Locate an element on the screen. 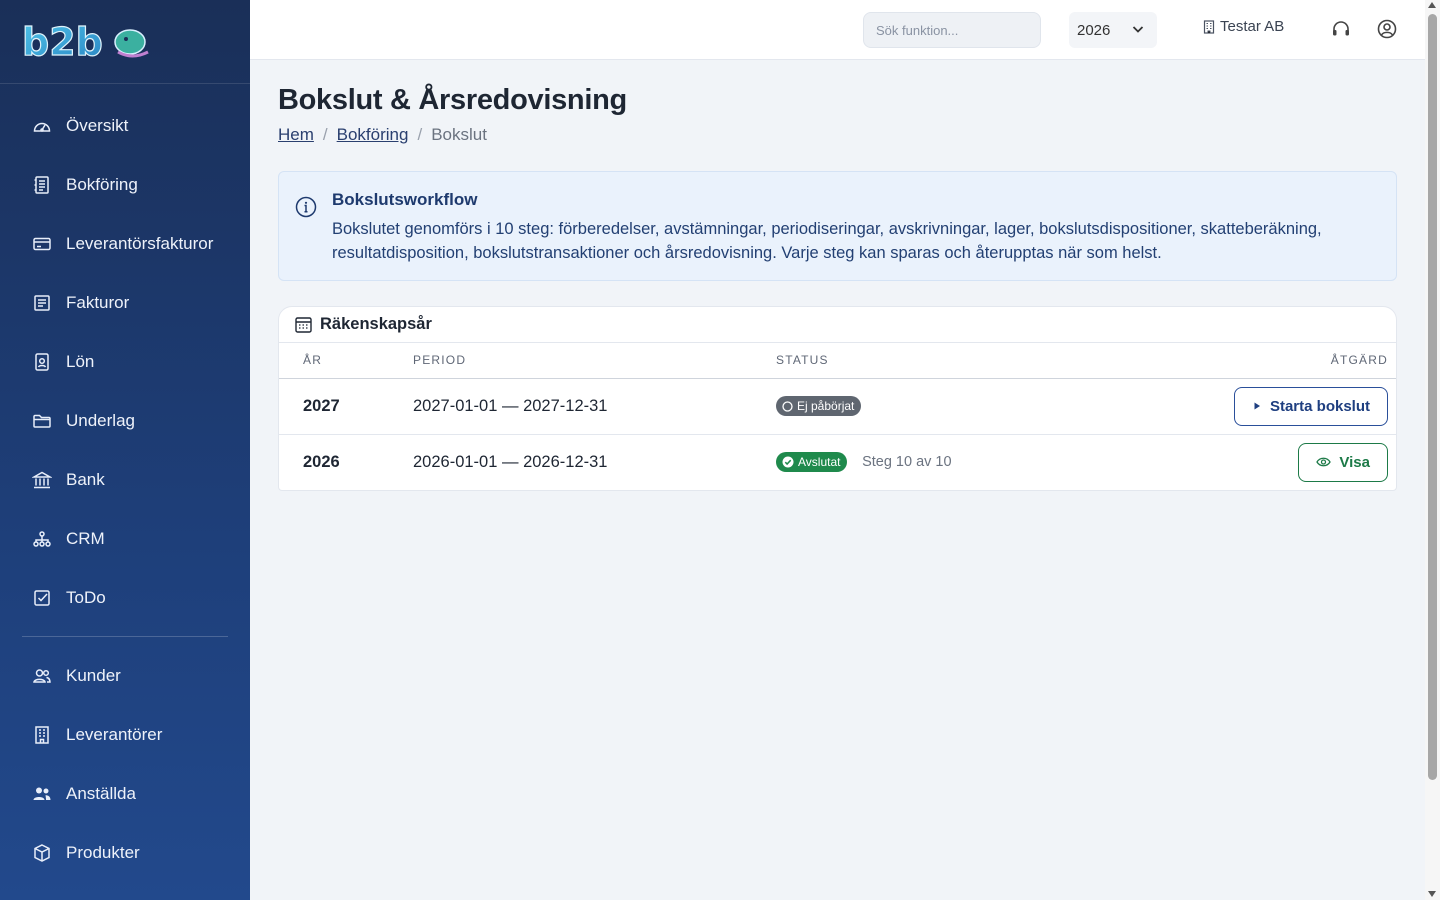 Image resolution: width=1440 pixels, height=900 pixels. sidebar-item-produkter: Produkter is located at coordinates (125, 852).